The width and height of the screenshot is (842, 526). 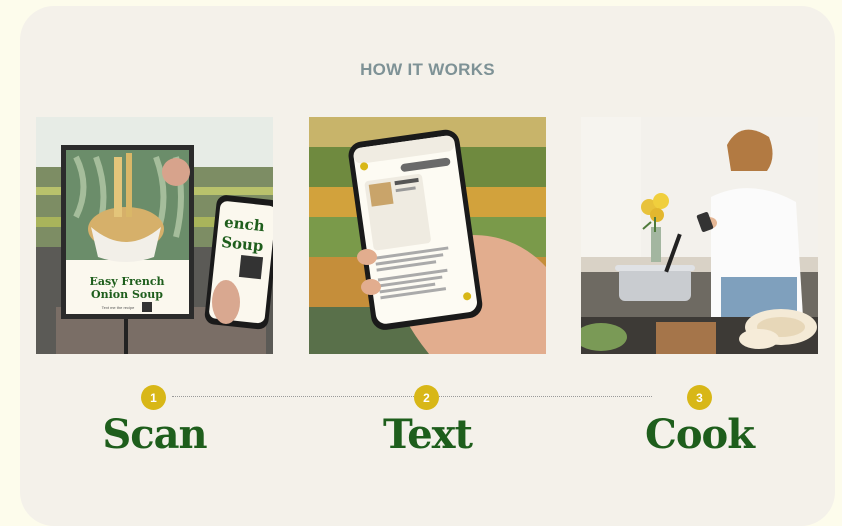 I want to click on section-eyebrow: HOW IT WORKS, so click(x=427, y=69).